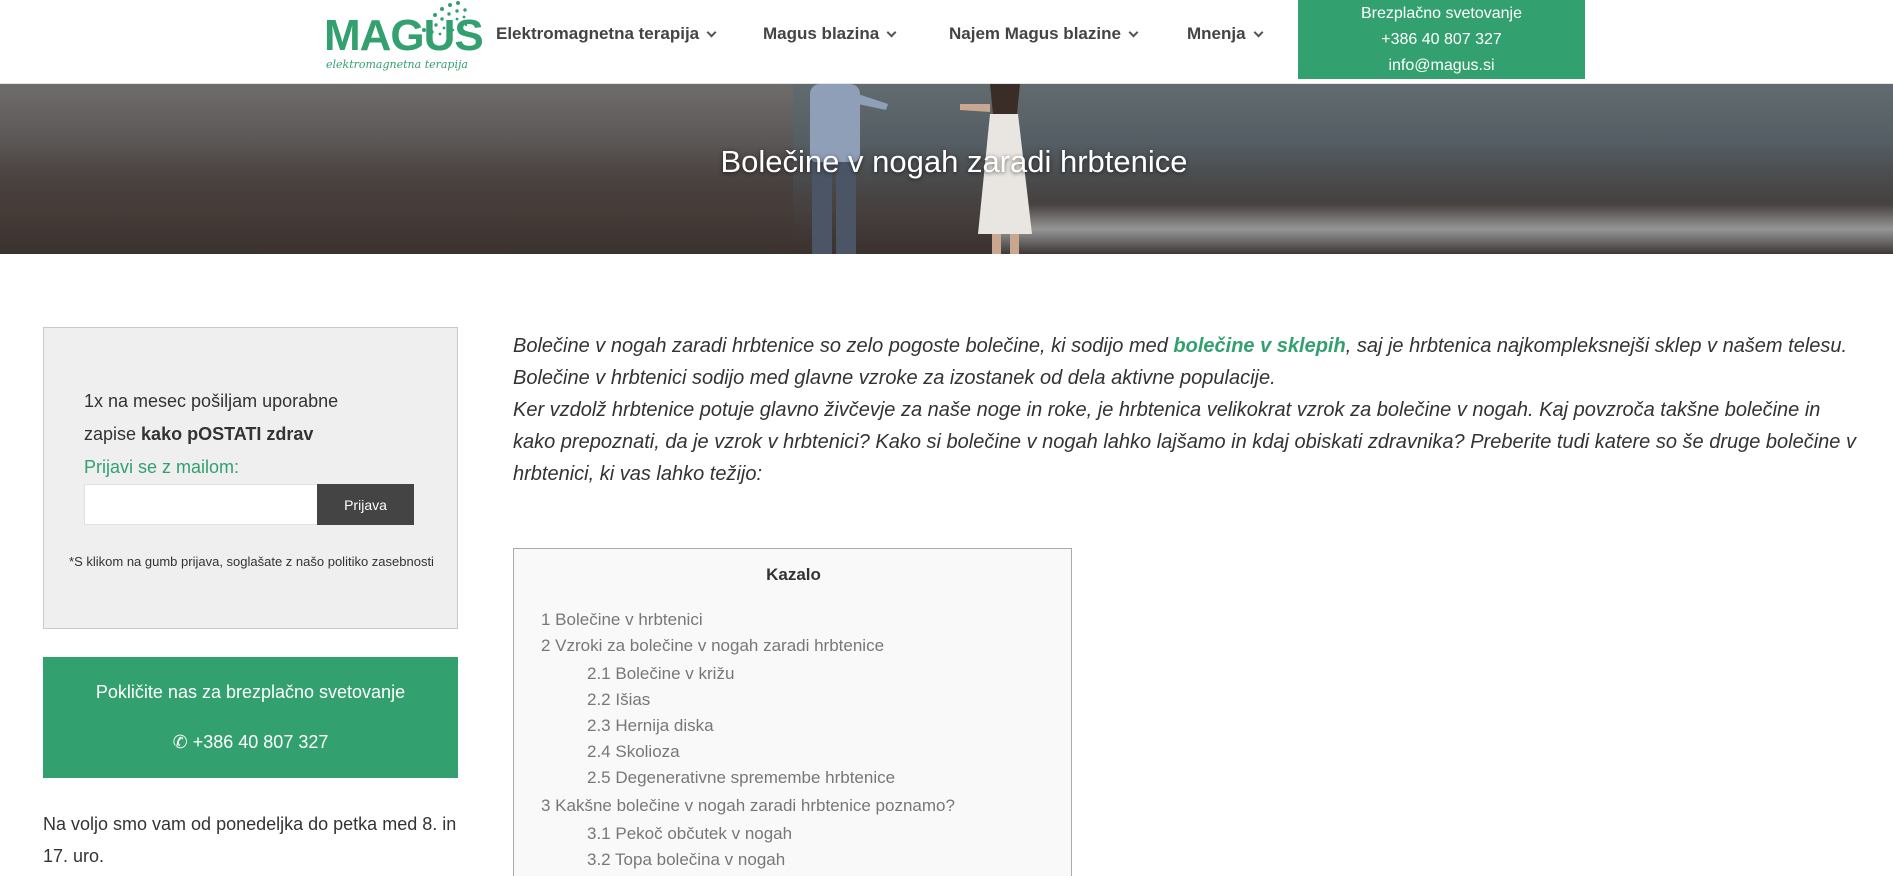 The height and width of the screenshot is (876, 1893). I want to click on nav-item-magus-blazina: Magus blazina, so click(830, 34).